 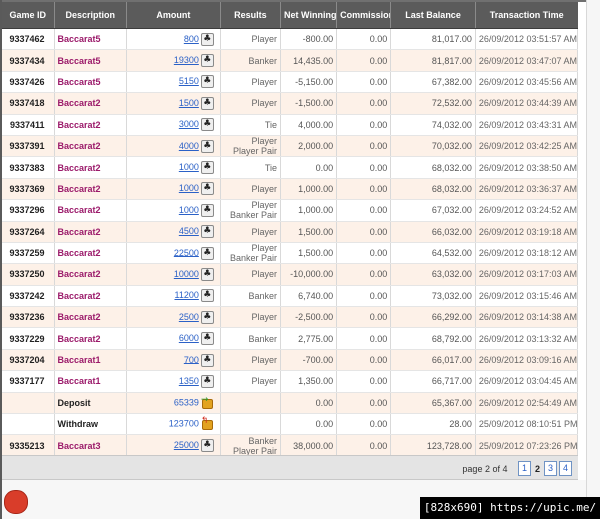 I want to click on results-cell, so click(x=251, y=403).